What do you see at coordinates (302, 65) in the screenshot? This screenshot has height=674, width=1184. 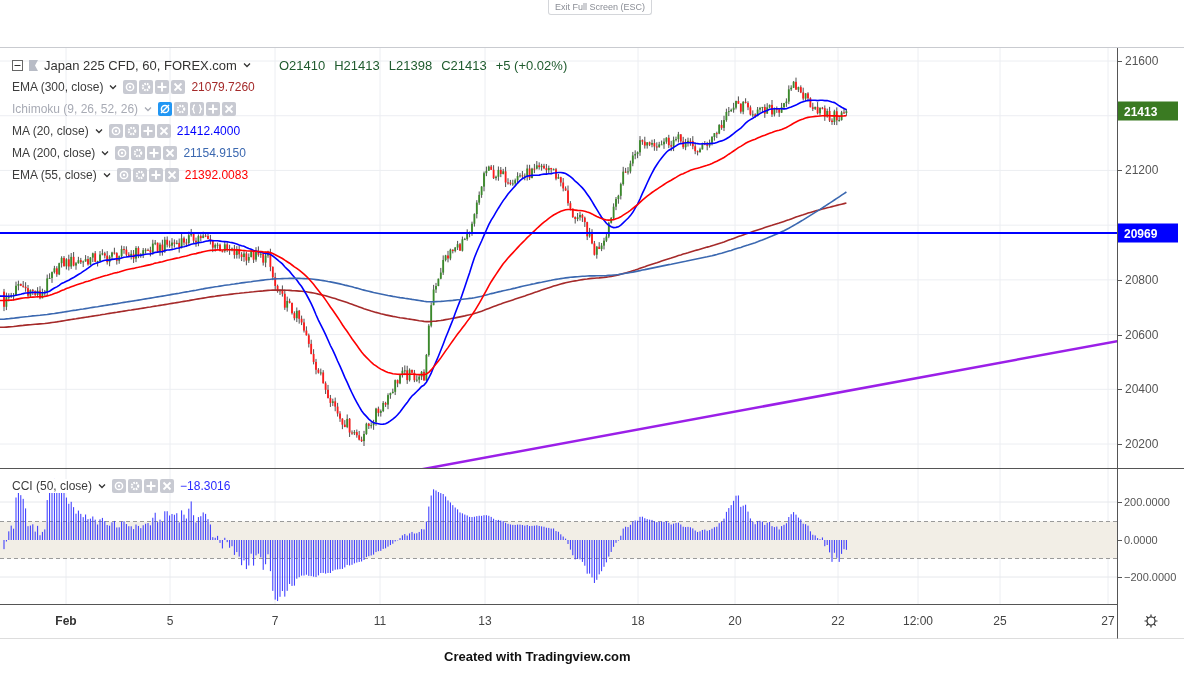 I see `ohlc-value: O21410` at bounding box center [302, 65].